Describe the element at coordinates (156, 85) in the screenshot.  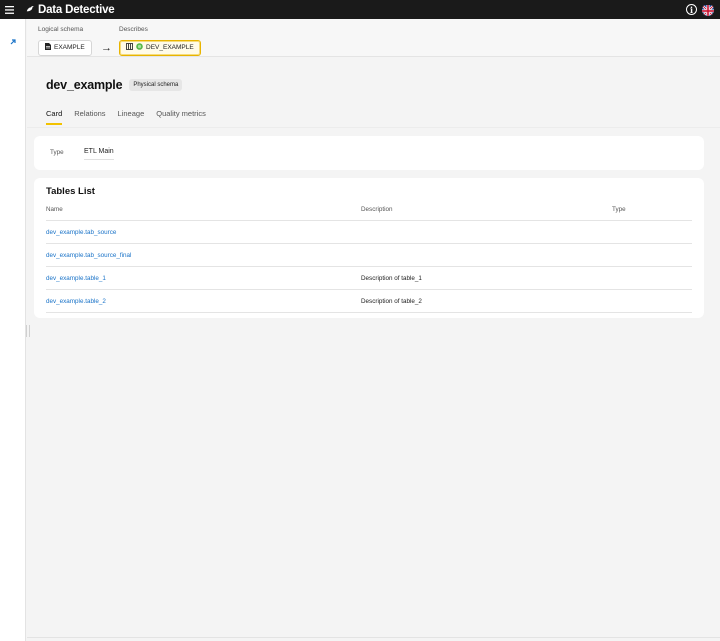
I see `schema-type-badge: Physical schema` at that location.